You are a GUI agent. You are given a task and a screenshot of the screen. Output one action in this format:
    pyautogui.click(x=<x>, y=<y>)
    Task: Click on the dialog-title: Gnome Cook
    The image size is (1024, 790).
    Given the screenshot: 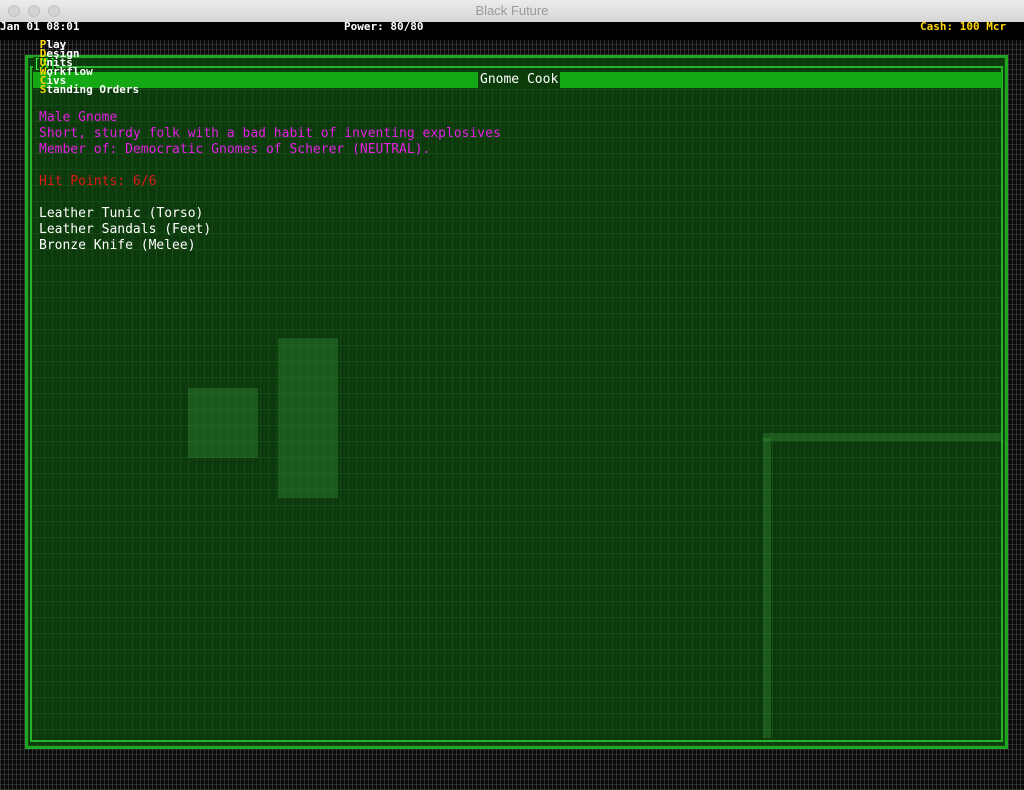 What is the action you would take?
    pyautogui.click(x=519, y=80)
    